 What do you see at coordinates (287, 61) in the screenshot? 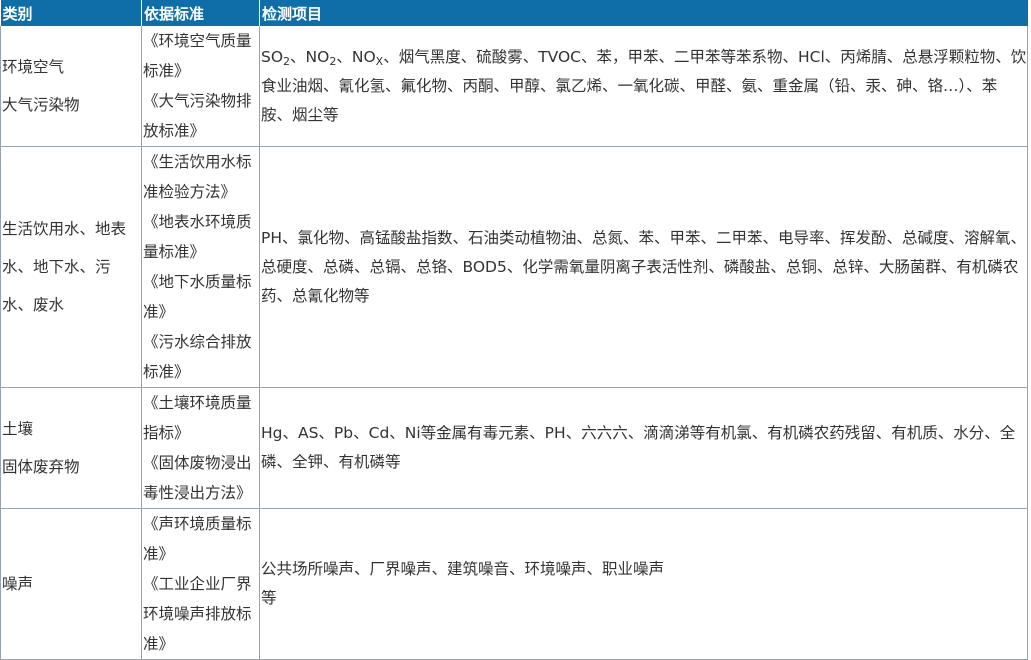
I see `subscript: 2` at bounding box center [287, 61].